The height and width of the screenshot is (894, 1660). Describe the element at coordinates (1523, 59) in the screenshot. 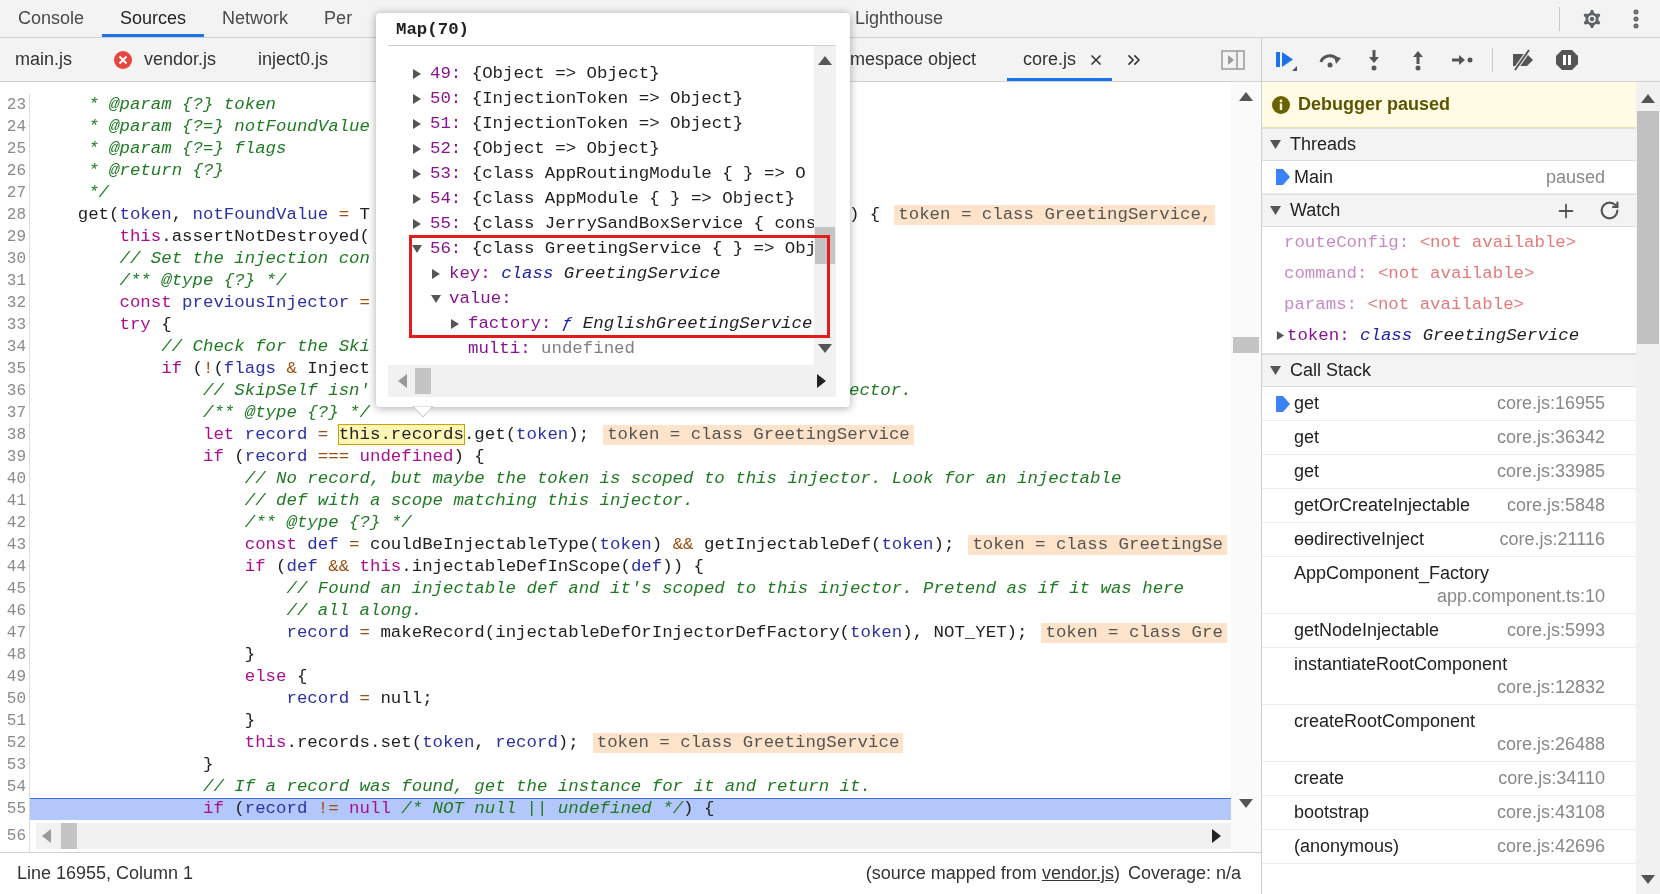

I see `breakpoint-slash-icon` at that location.